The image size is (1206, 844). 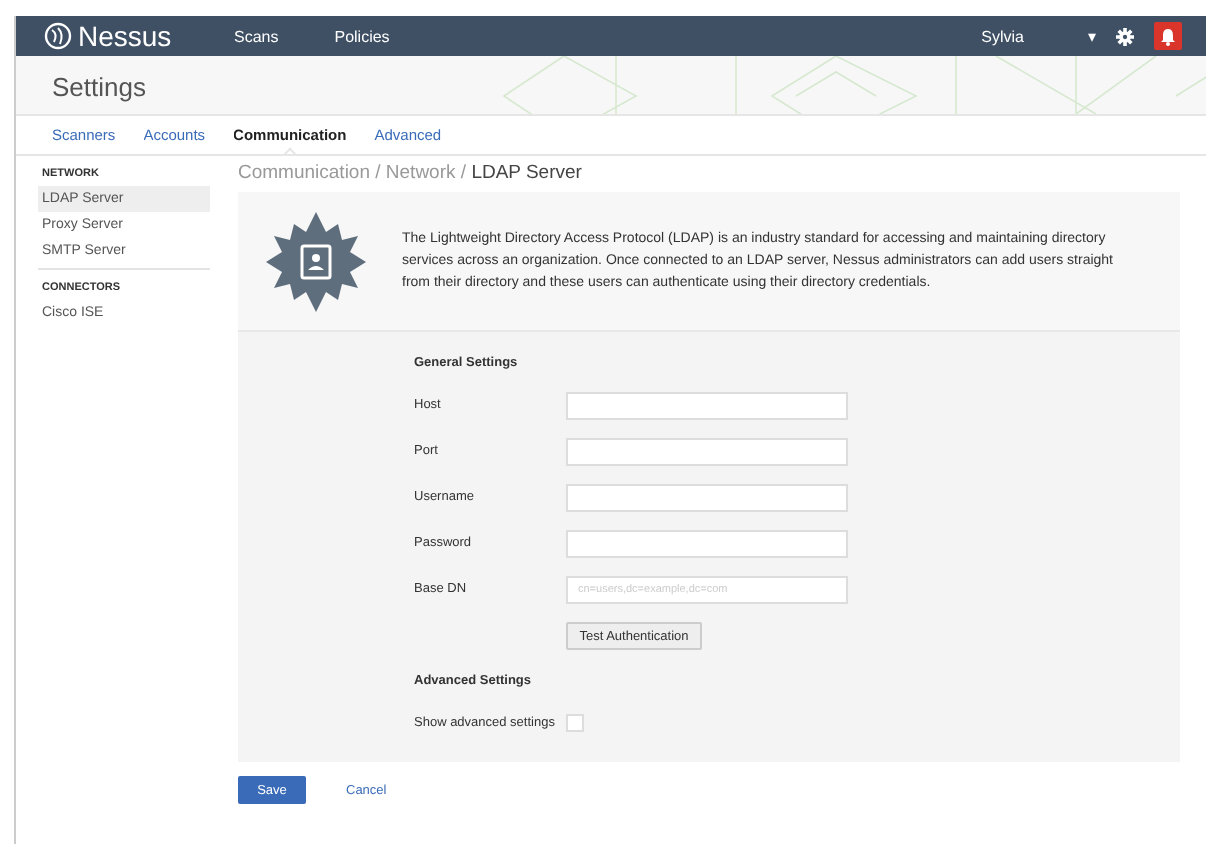 I want to click on logo-text: Nessus, so click(x=125, y=36).